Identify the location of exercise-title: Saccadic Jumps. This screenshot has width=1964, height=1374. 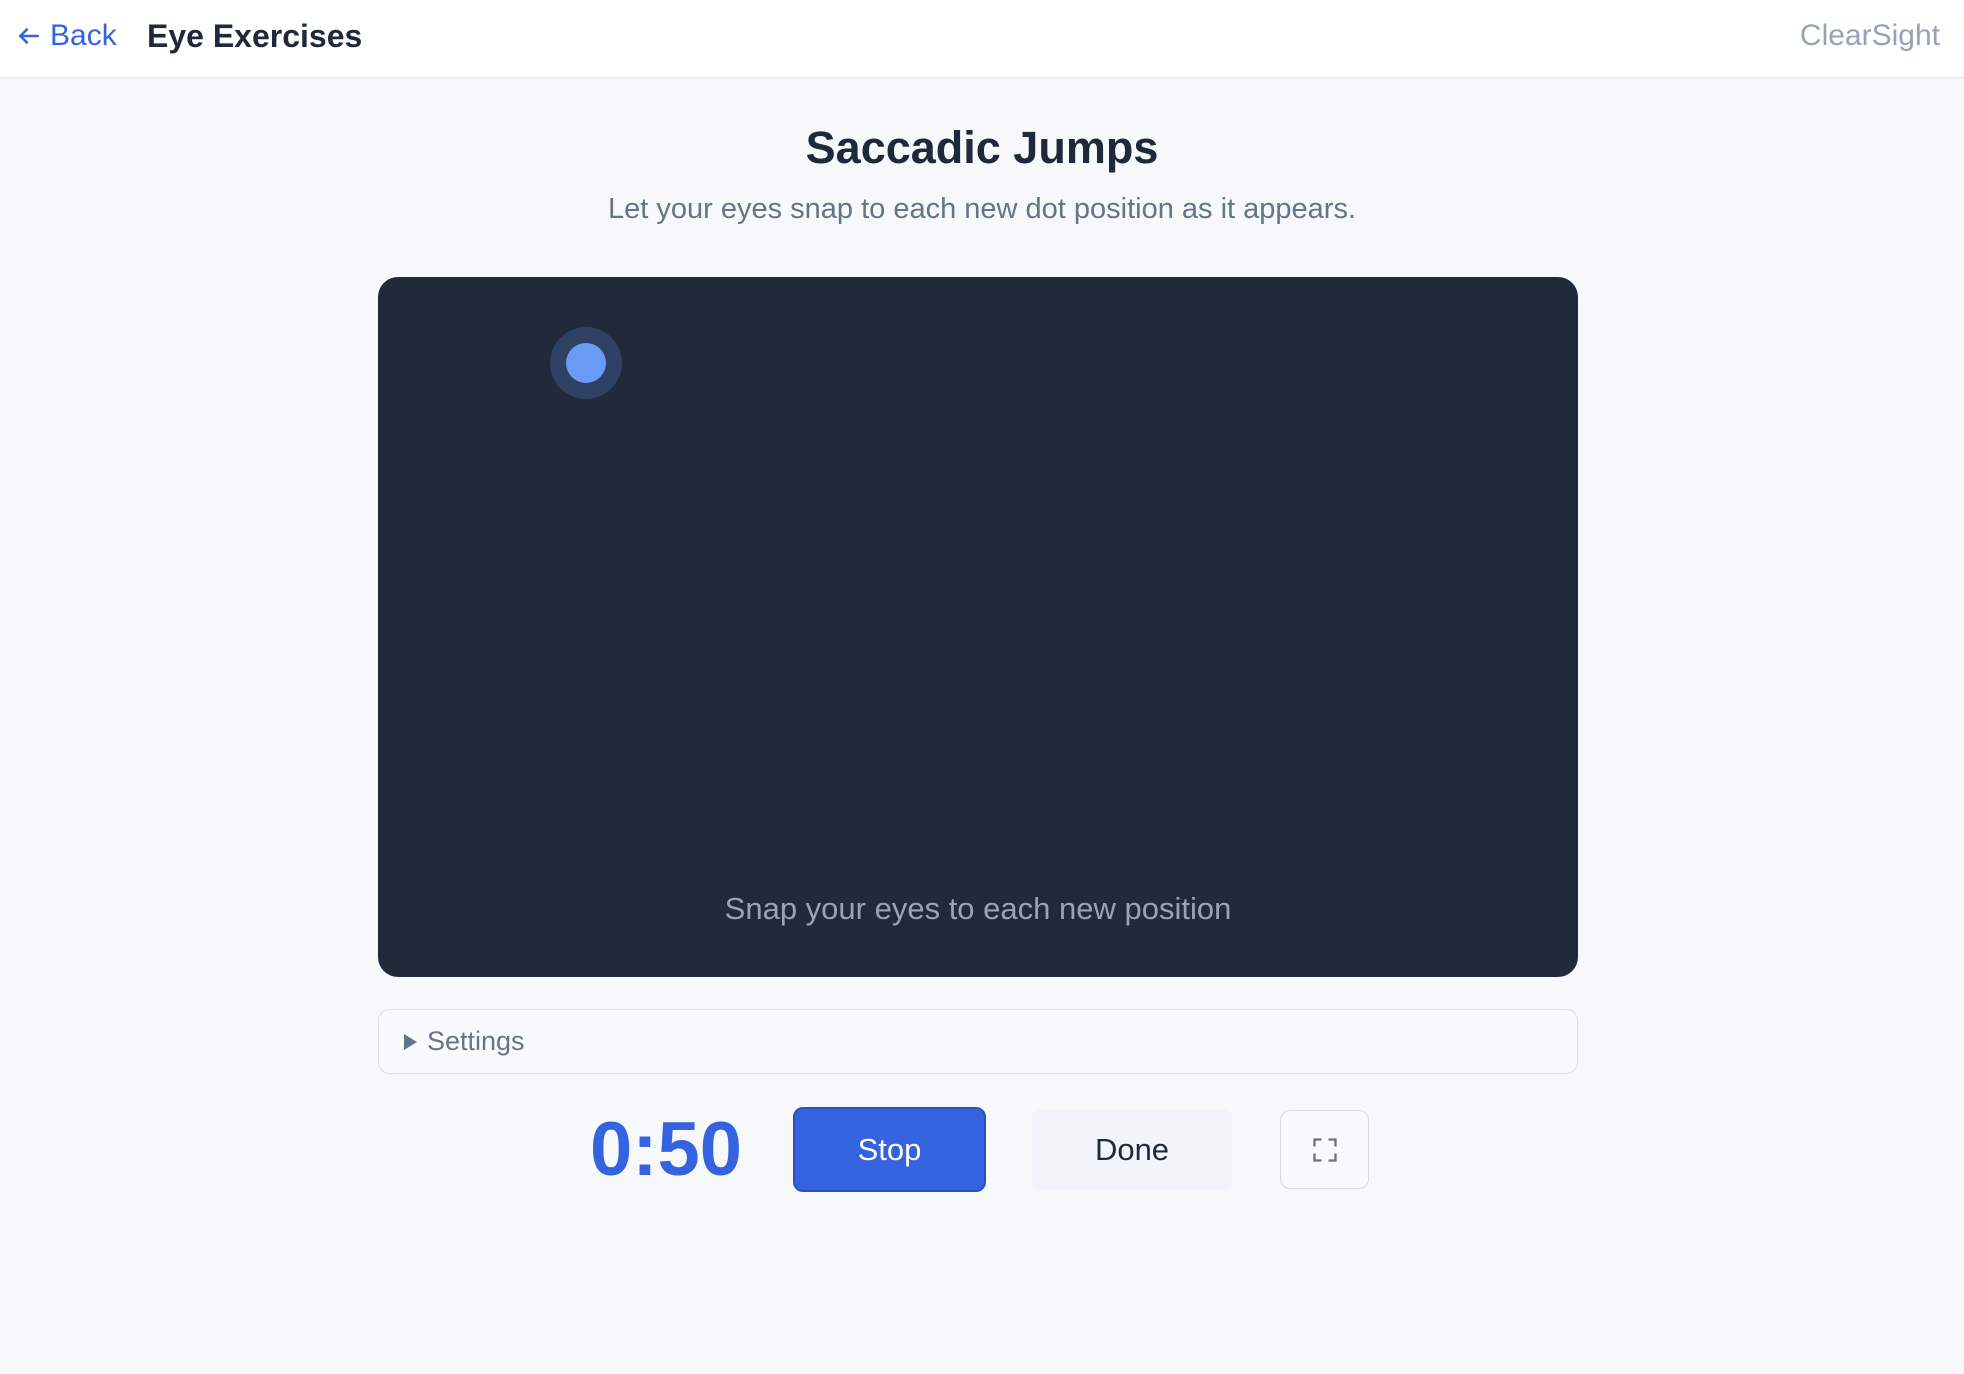
(982, 147).